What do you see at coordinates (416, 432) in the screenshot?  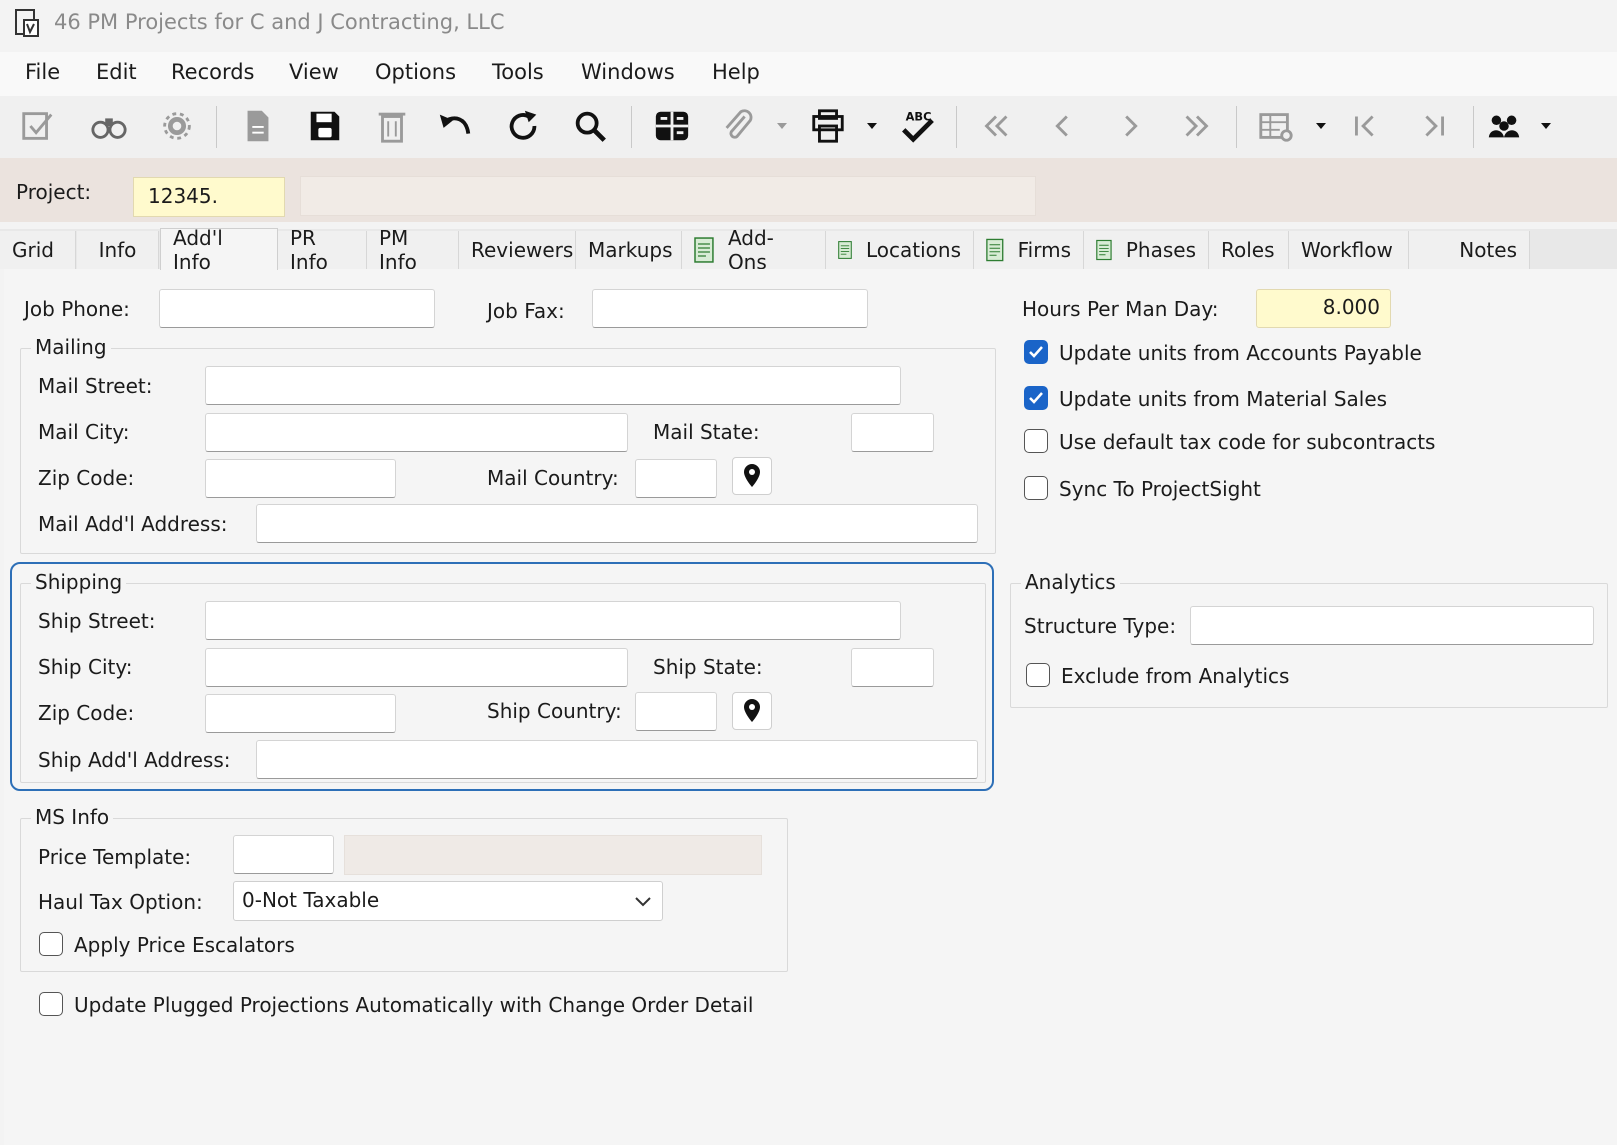 I see `mail-city-input` at bounding box center [416, 432].